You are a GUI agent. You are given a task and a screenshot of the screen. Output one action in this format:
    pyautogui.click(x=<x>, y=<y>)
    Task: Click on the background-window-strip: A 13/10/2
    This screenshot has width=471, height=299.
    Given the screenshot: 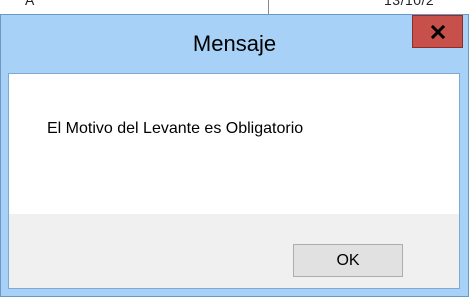 What is the action you would take?
    pyautogui.click(x=235, y=7)
    